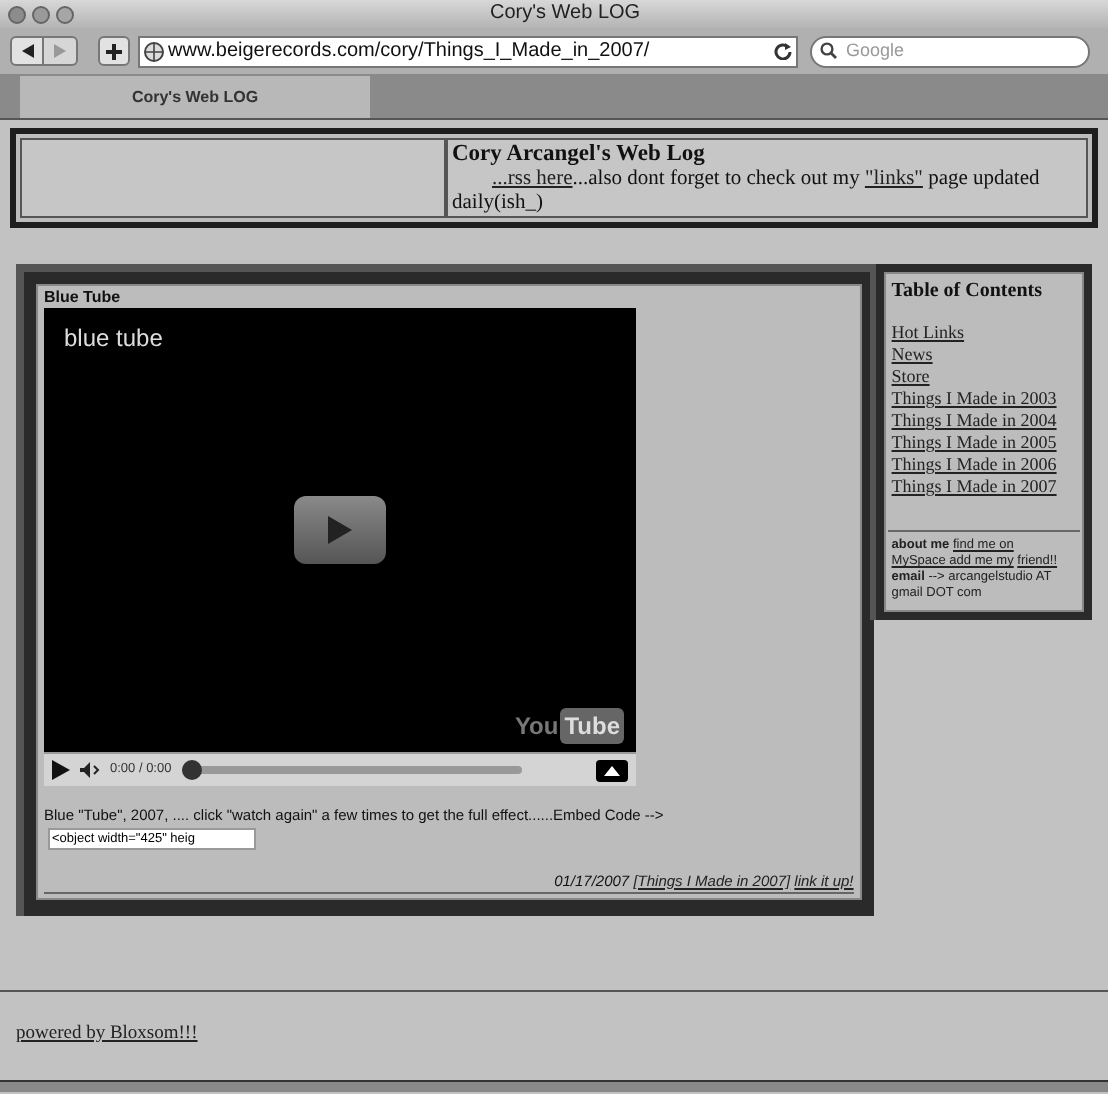  I want to click on header-text: ...rss here...also dont forget to check out my "links" page updated daily(ish_), so click(747, 192).